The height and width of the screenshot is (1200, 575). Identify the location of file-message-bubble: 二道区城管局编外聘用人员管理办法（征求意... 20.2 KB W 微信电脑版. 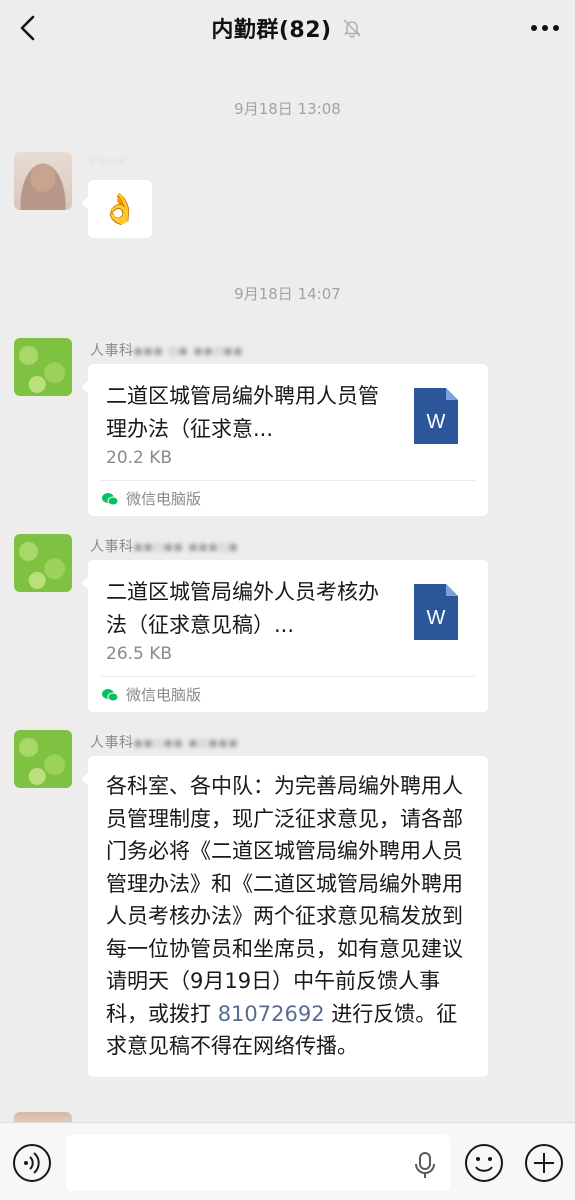
(284, 440).